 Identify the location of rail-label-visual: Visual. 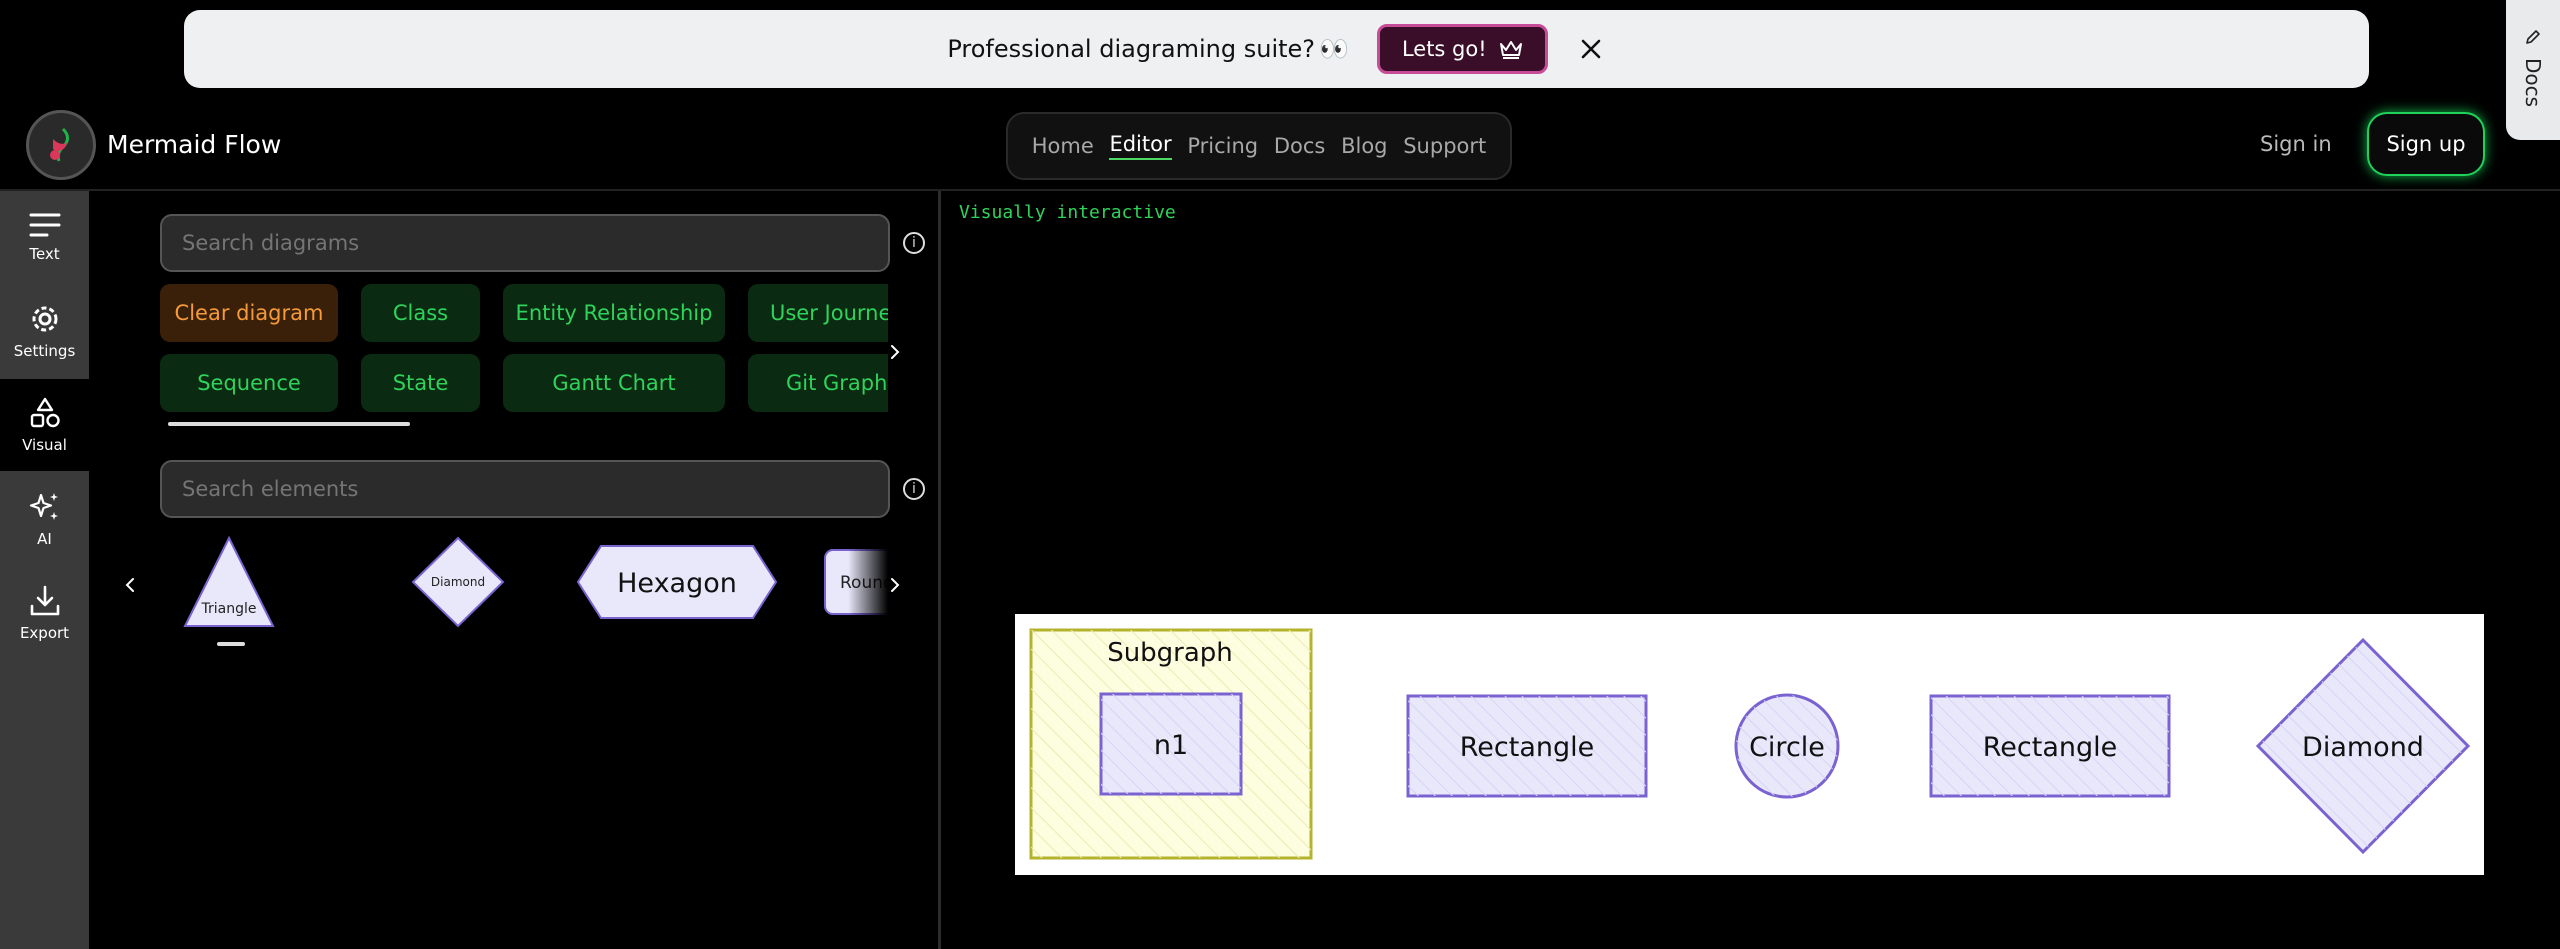
(44, 445).